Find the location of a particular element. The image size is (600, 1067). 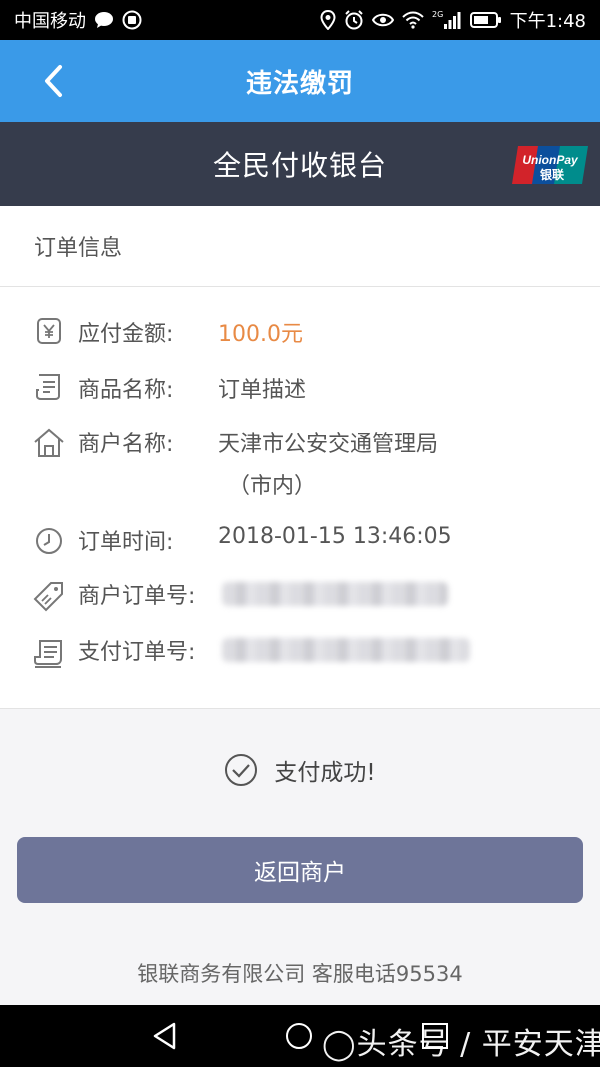

product-value: 订单描述 is located at coordinates (262, 390).